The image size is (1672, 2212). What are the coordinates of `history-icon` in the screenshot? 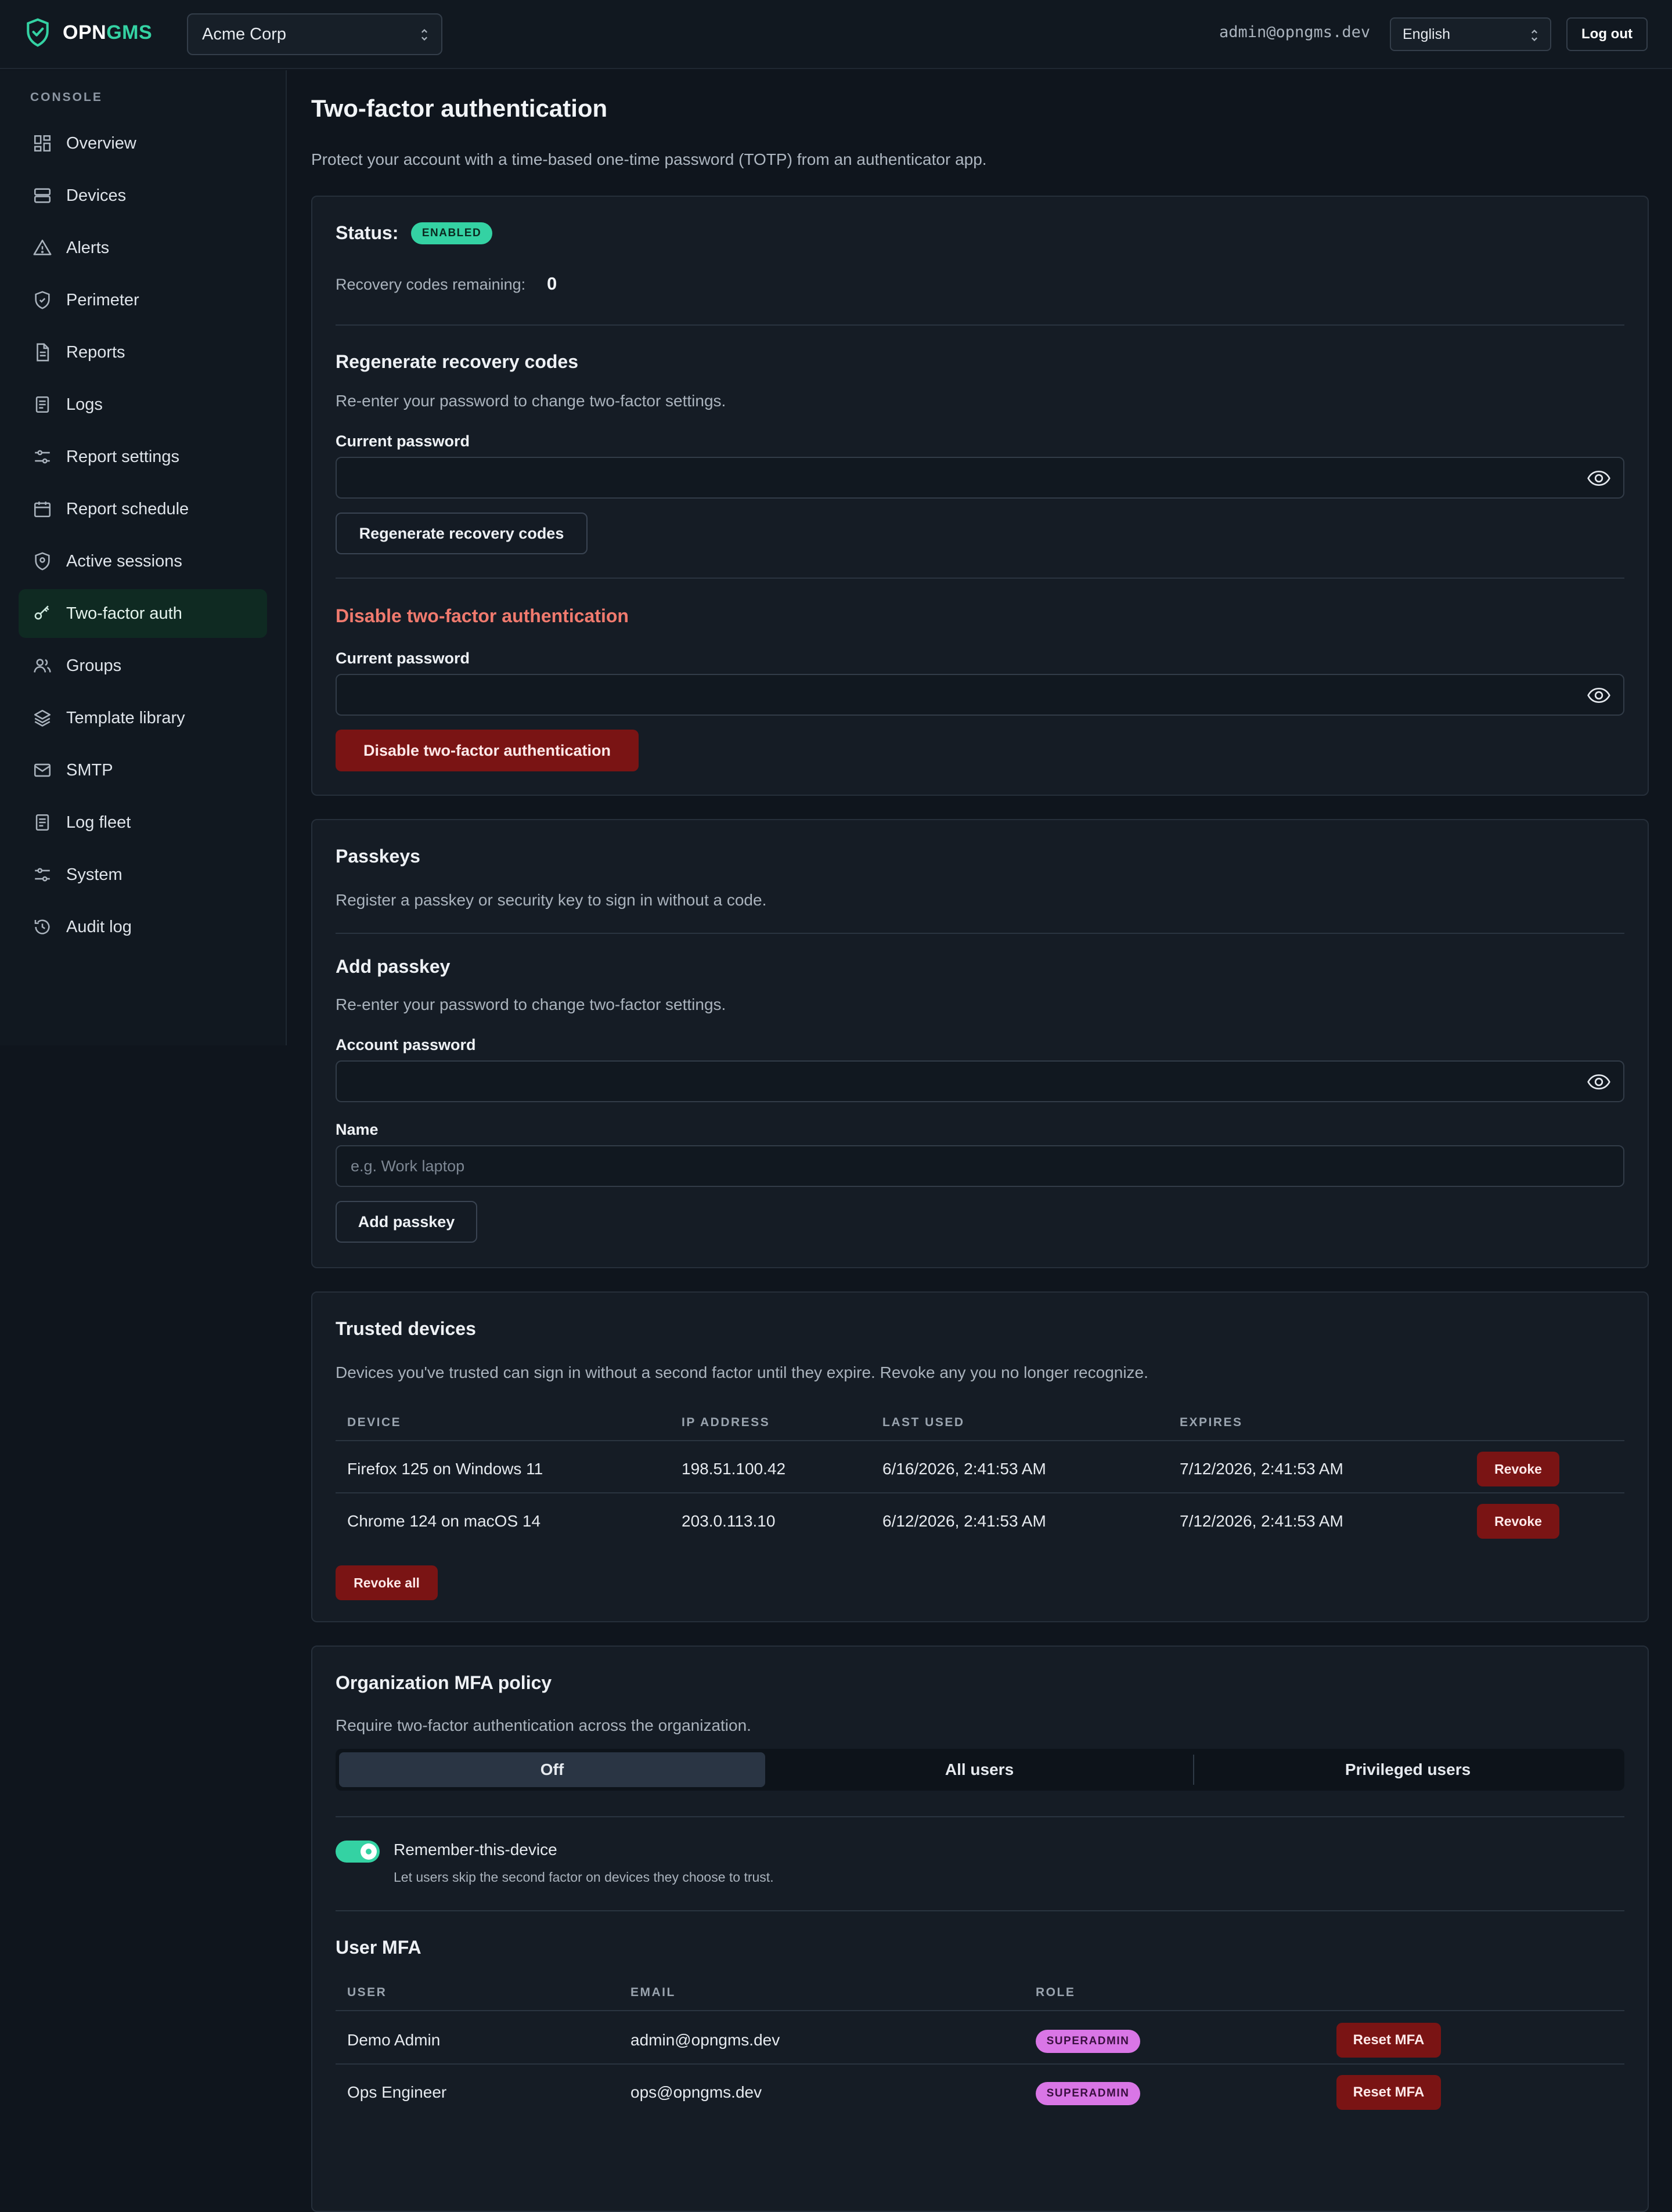 It's located at (42, 927).